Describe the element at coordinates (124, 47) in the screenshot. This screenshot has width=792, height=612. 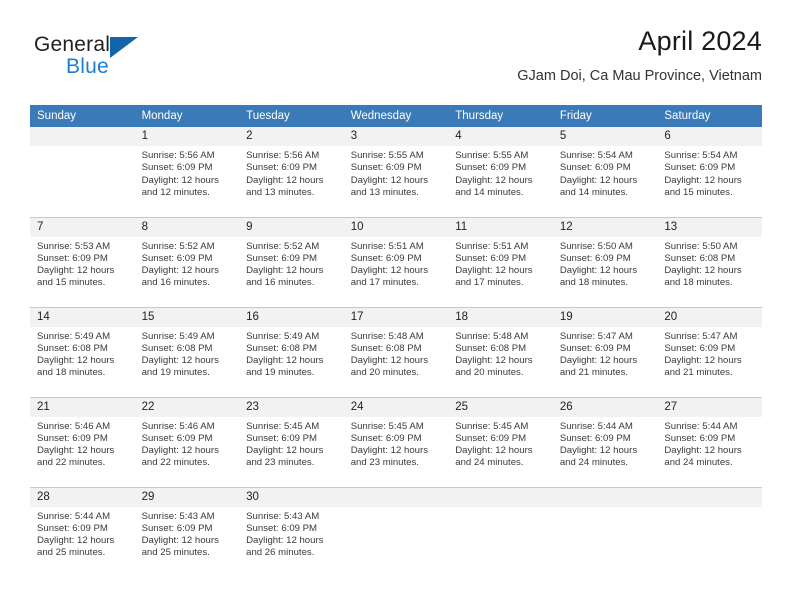
I see `triangle-logo-icon` at that location.